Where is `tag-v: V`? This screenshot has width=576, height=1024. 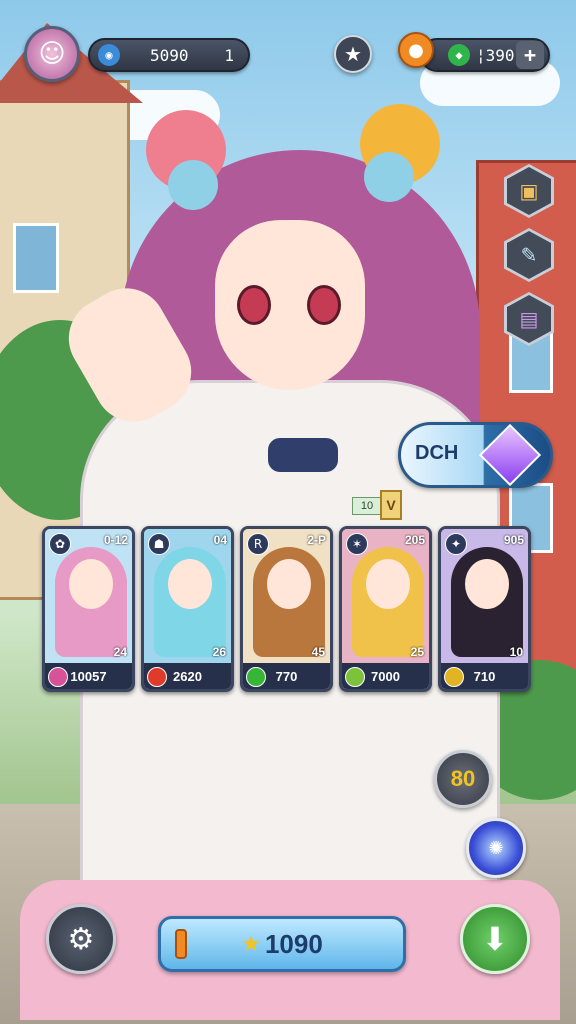 tag-v: V is located at coordinates (391, 505).